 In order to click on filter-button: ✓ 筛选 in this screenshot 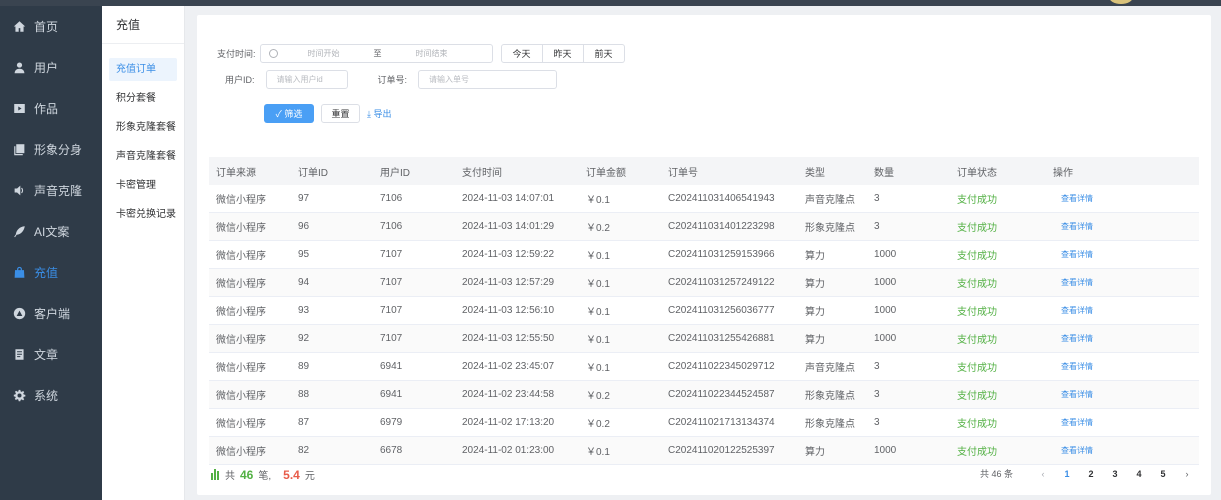, I will do `click(289, 113)`.